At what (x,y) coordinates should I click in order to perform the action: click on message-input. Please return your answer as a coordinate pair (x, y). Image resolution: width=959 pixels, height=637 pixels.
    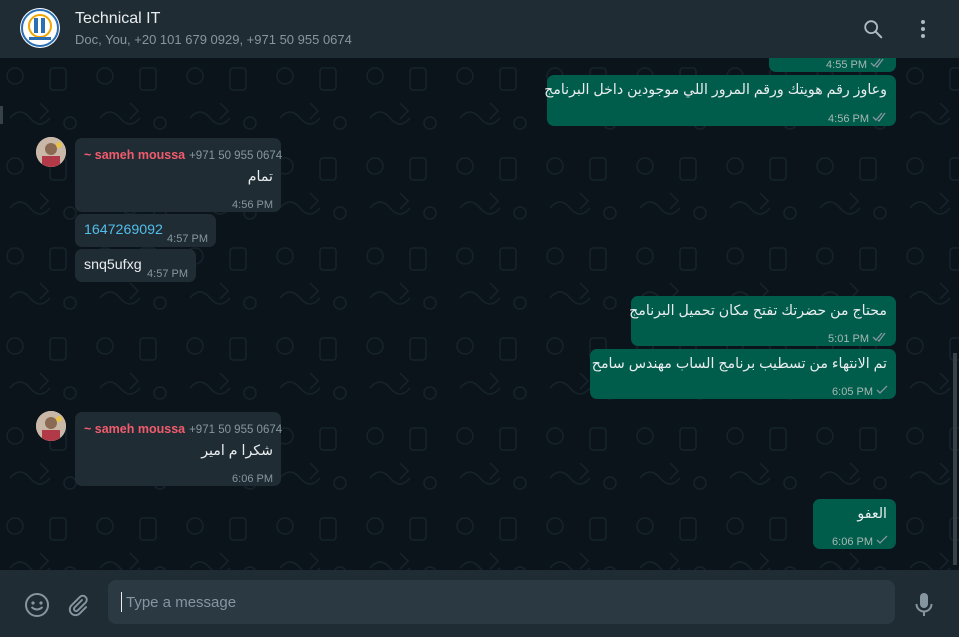
    Looking at the image, I should click on (506, 602).